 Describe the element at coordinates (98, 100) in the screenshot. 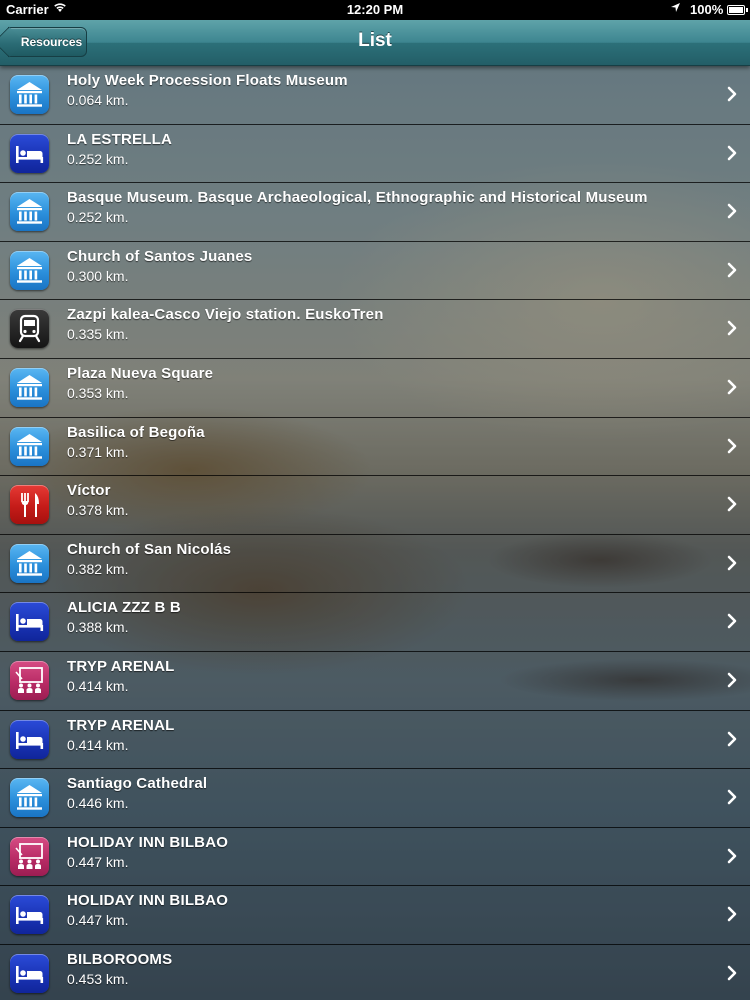

I see `item-distance: 0.064 km.` at that location.